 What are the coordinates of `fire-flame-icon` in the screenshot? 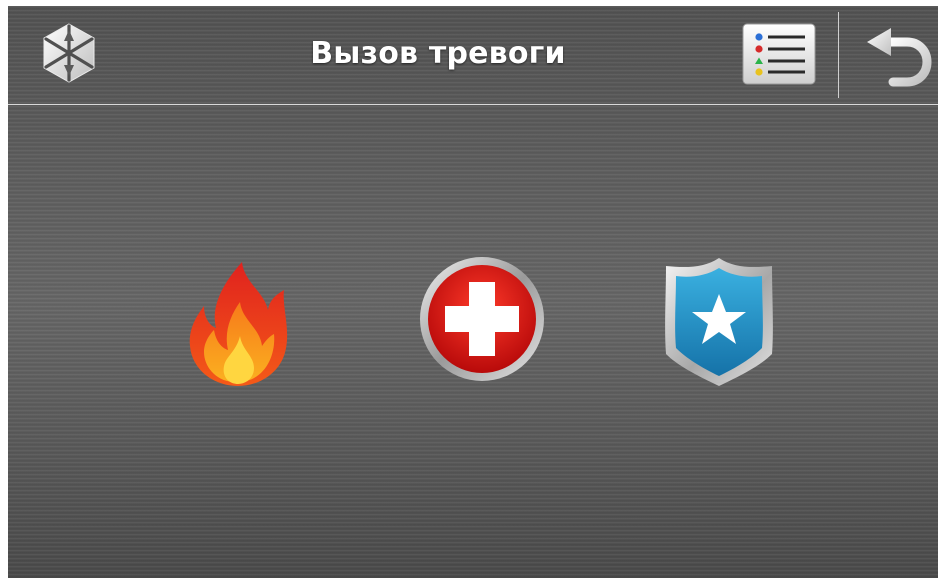 It's located at (238, 324).